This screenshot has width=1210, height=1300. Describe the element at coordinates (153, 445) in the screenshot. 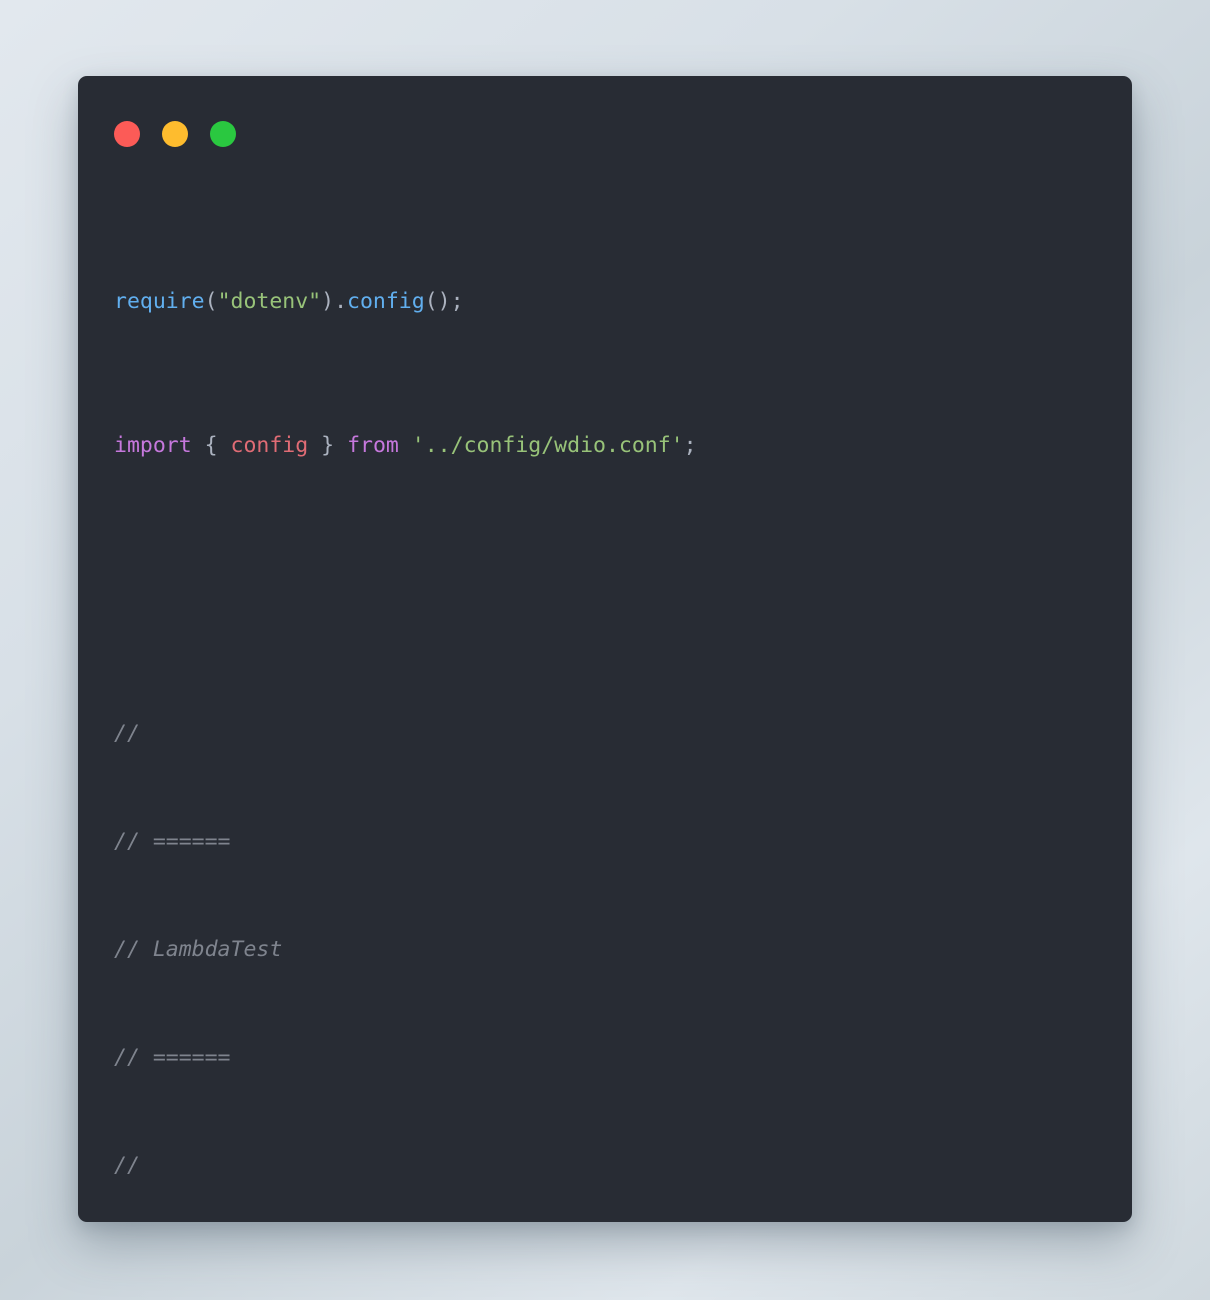

I see `token-import-keyword: import` at that location.